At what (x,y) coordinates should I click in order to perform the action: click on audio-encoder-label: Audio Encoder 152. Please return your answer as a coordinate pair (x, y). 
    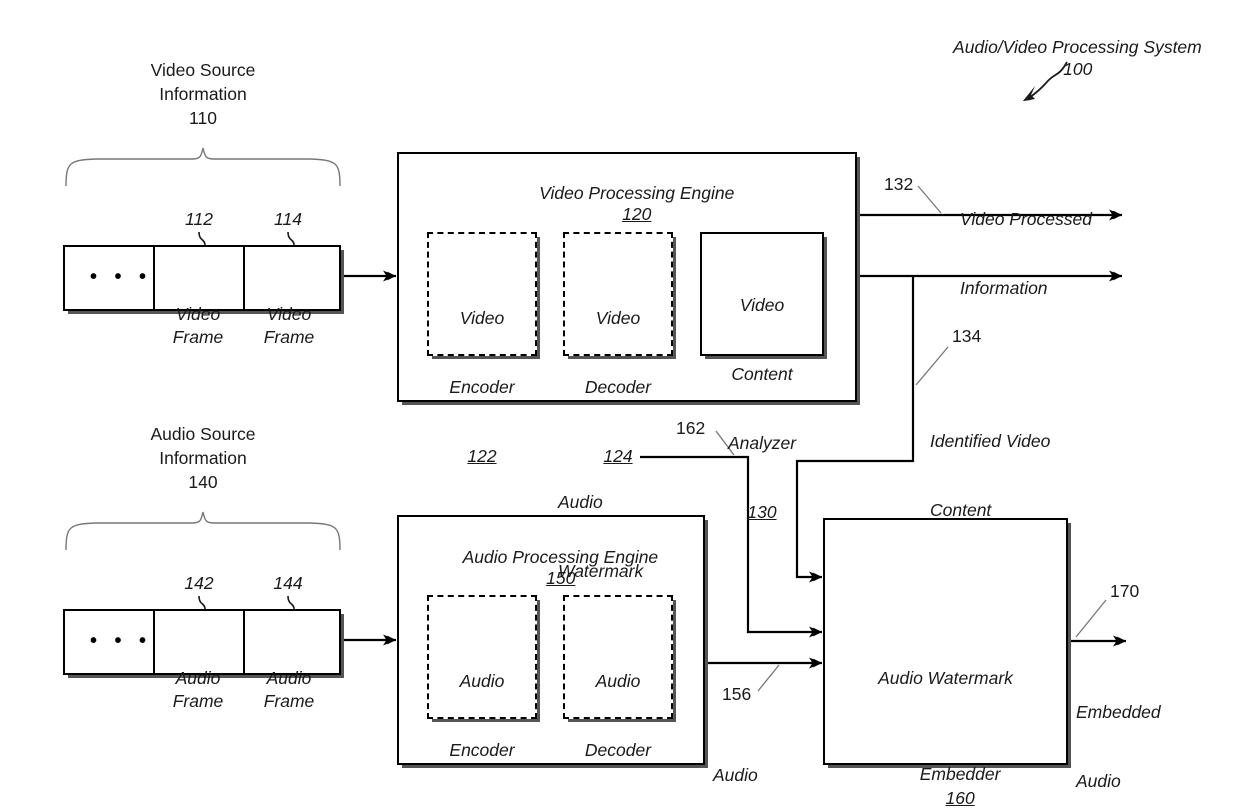
    Looking at the image, I should click on (482, 717).